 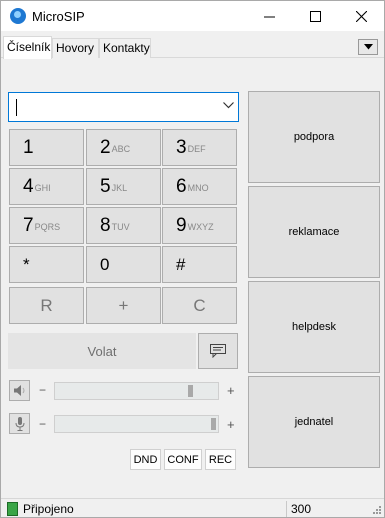 I want to click on clear-button: C, so click(x=199, y=305).